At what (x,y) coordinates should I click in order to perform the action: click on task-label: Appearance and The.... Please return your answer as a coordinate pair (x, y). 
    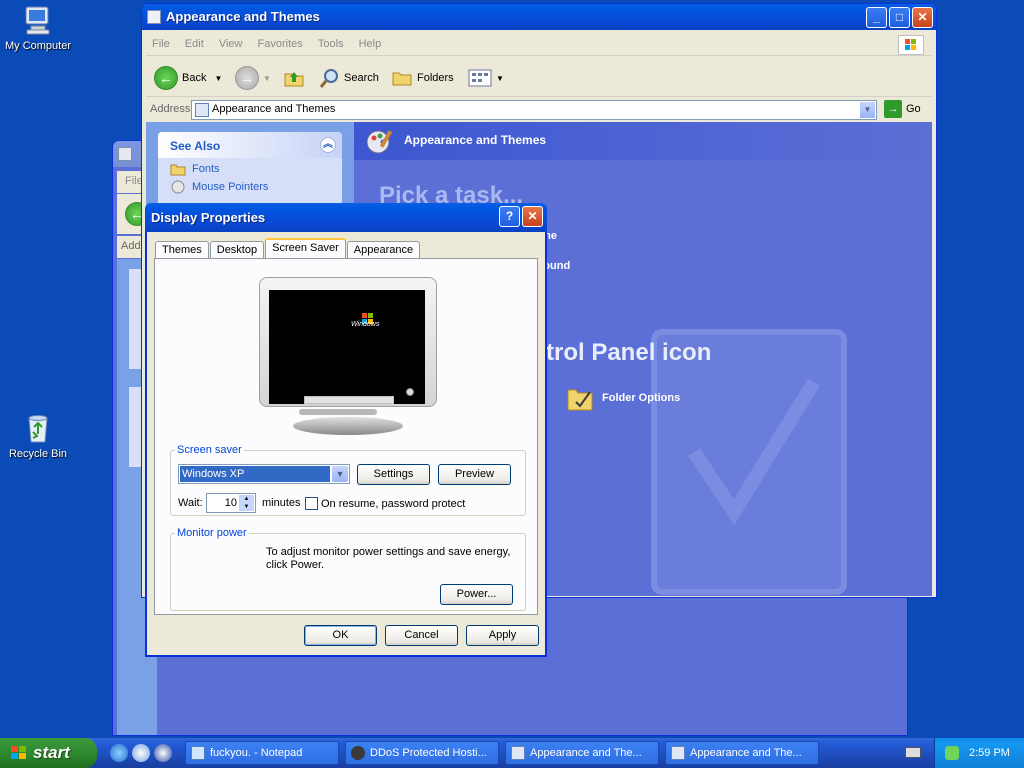
    Looking at the image, I should click on (586, 753).